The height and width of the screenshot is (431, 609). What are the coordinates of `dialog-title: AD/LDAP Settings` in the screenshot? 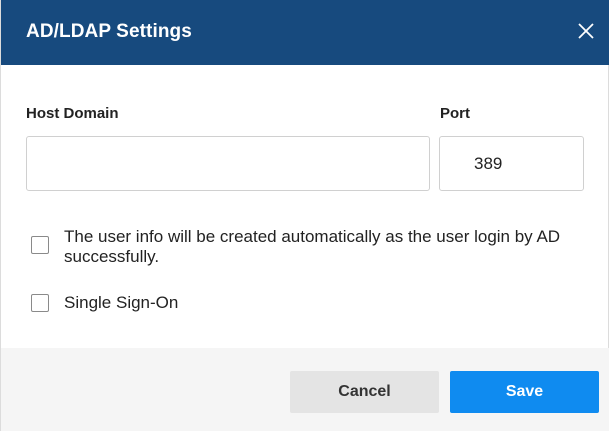 It's located at (109, 31).